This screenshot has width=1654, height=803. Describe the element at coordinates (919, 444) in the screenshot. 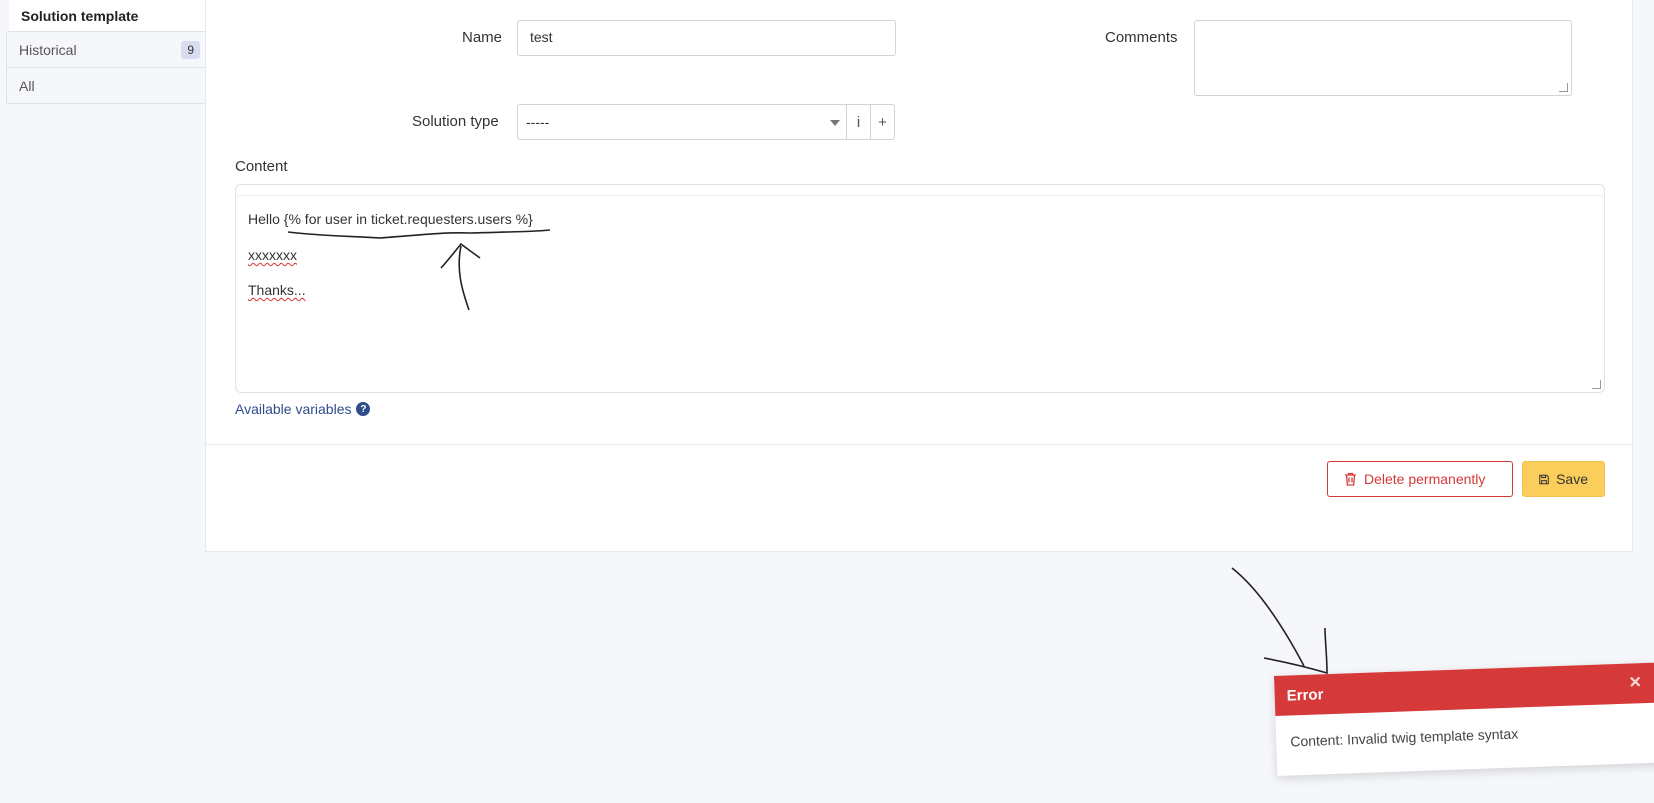

I see `divider` at that location.